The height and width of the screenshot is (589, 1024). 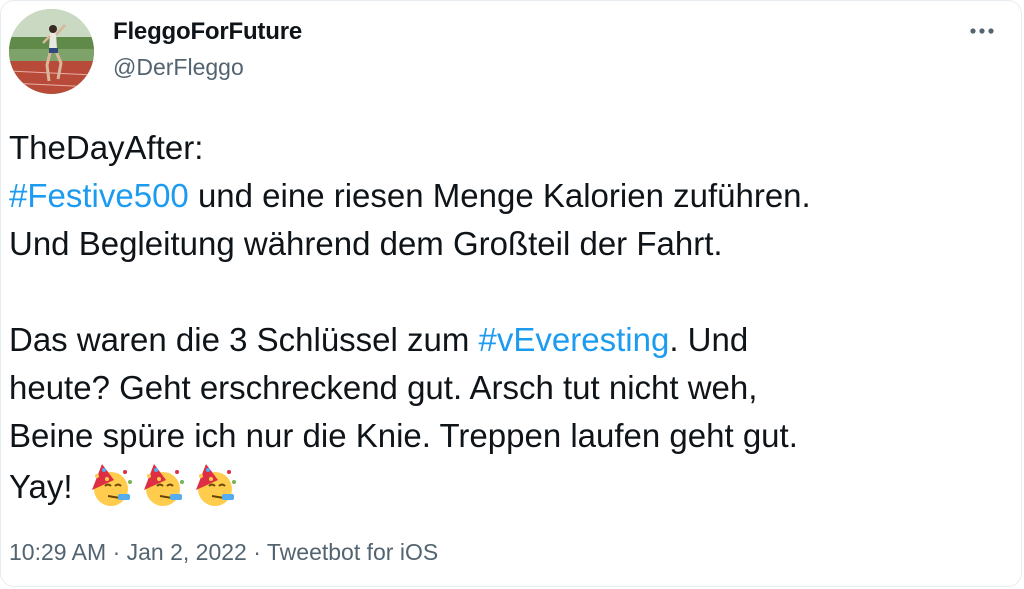 I want to click on runner-photo-avatar-icon, so click(x=51, y=51).